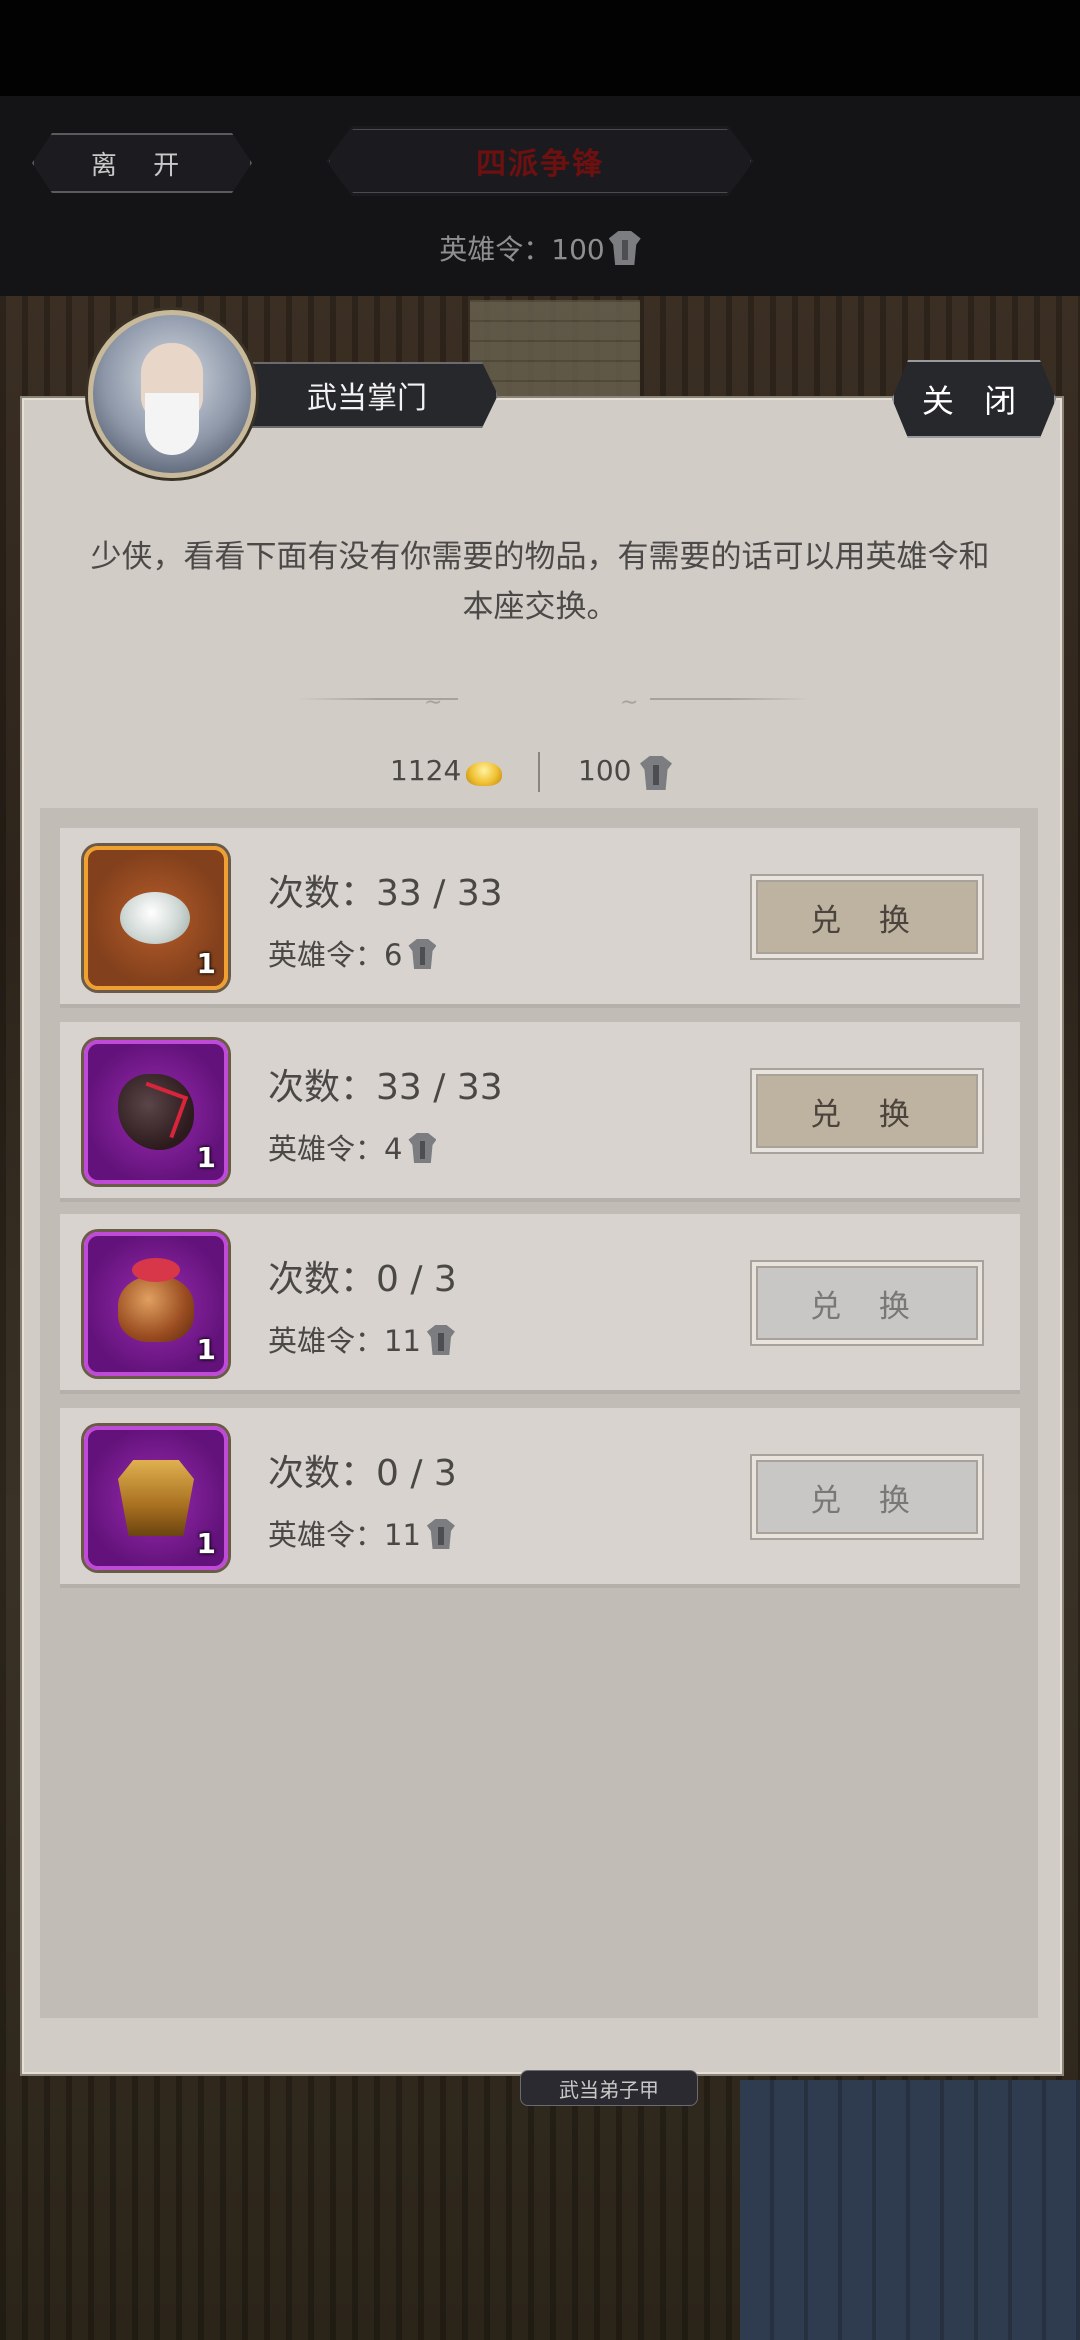  Describe the element at coordinates (367, 395) in the screenshot. I see `npc-name-plate: 武当掌门` at that location.